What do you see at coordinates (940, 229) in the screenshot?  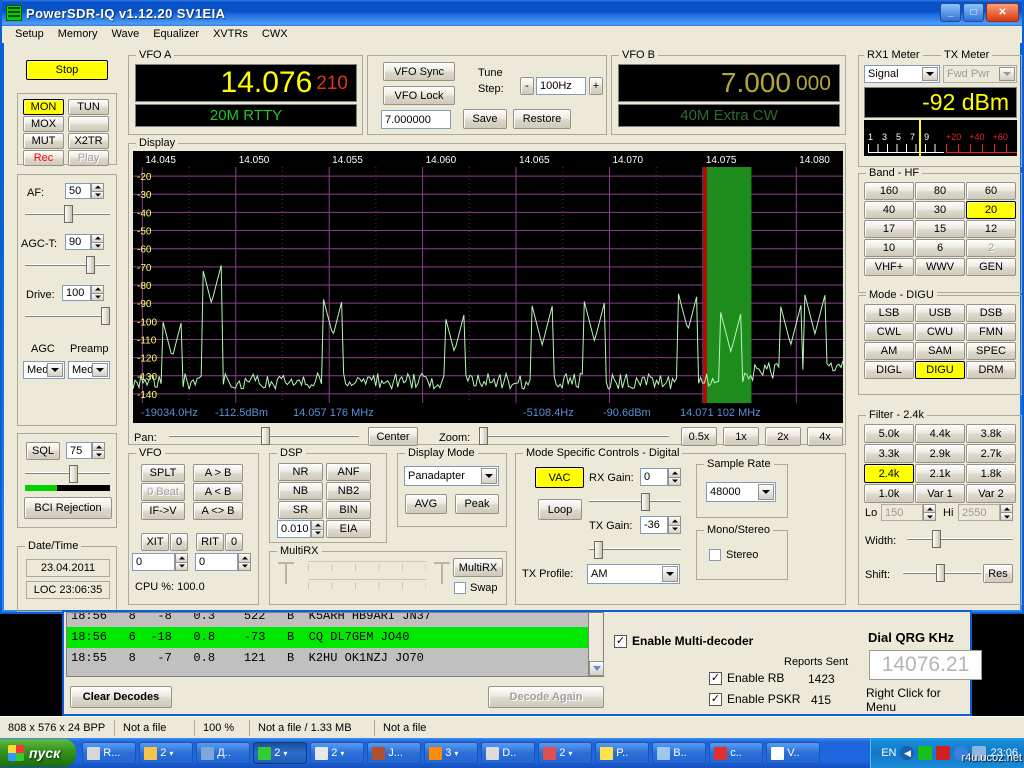 I see `band-button-15: 15` at bounding box center [940, 229].